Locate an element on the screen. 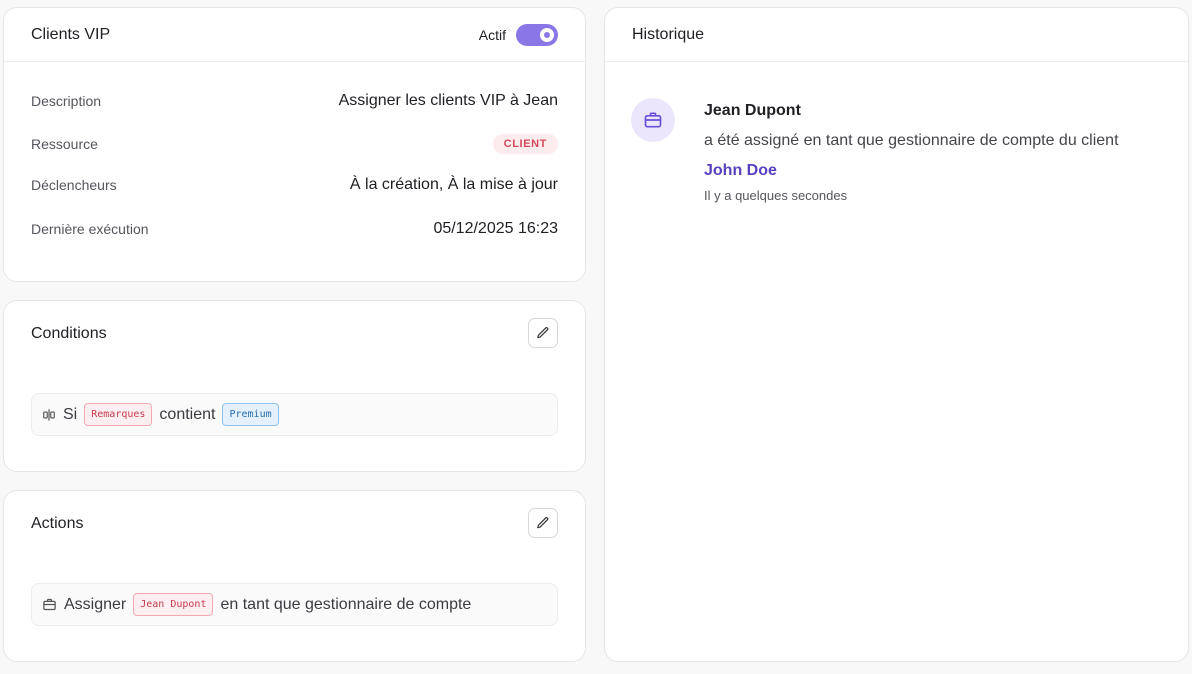 Image resolution: width=1192 pixels, height=674 pixels. action-verb: Assigner is located at coordinates (95, 604).